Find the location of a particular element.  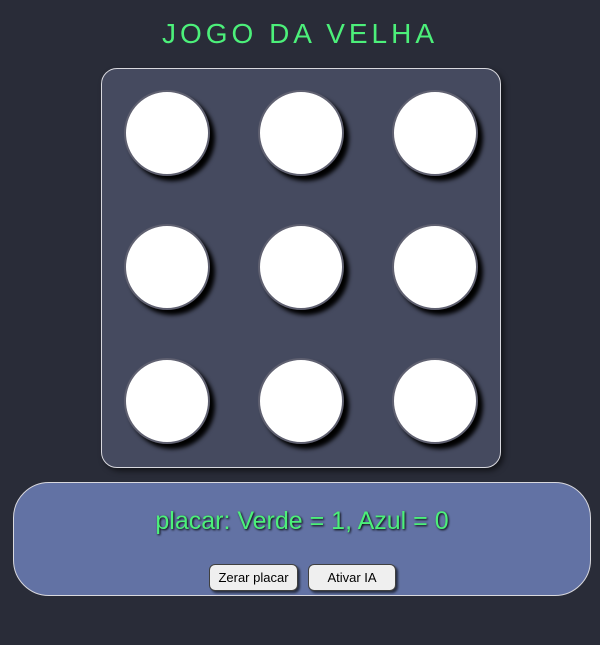

reset-score-button: Zerar placar is located at coordinates (253, 577).